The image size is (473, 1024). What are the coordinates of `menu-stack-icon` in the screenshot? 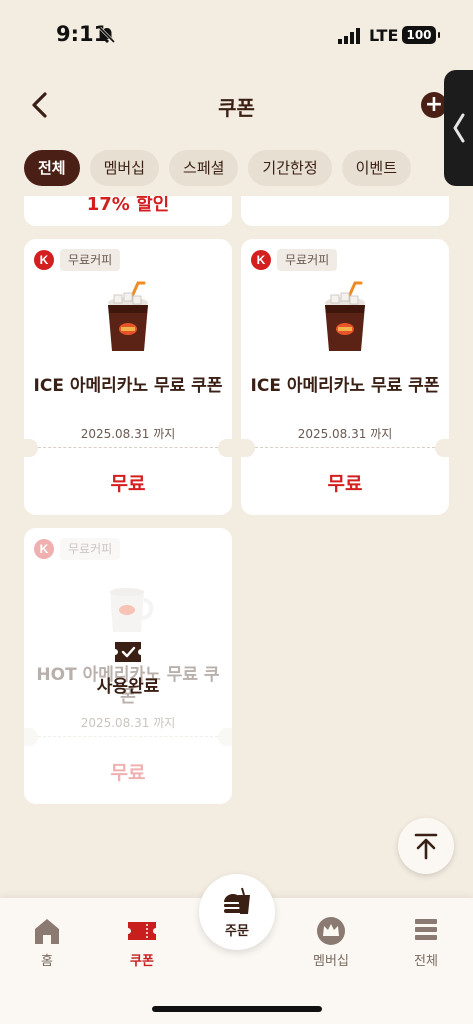 It's located at (426, 929).